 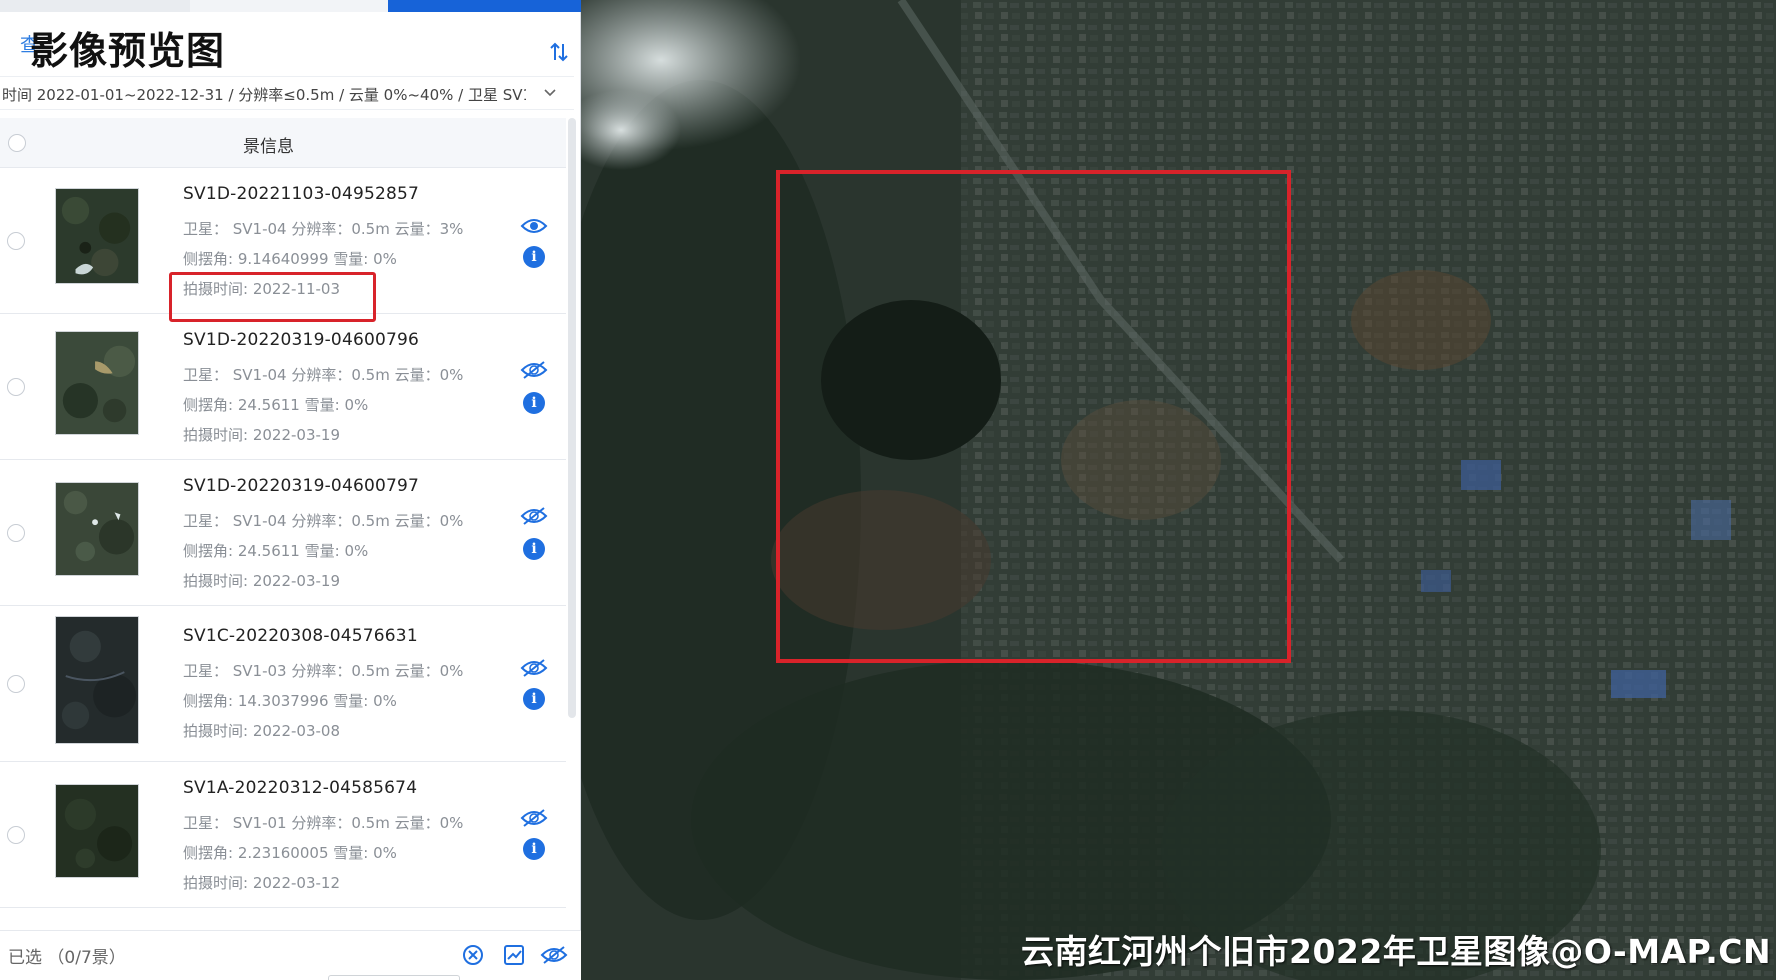 What do you see at coordinates (290, 259) in the screenshot?
I see `scene-meta-line2: 侧摆角: 9.14640999 雪量: 0%` at bounding box center [290, 259].